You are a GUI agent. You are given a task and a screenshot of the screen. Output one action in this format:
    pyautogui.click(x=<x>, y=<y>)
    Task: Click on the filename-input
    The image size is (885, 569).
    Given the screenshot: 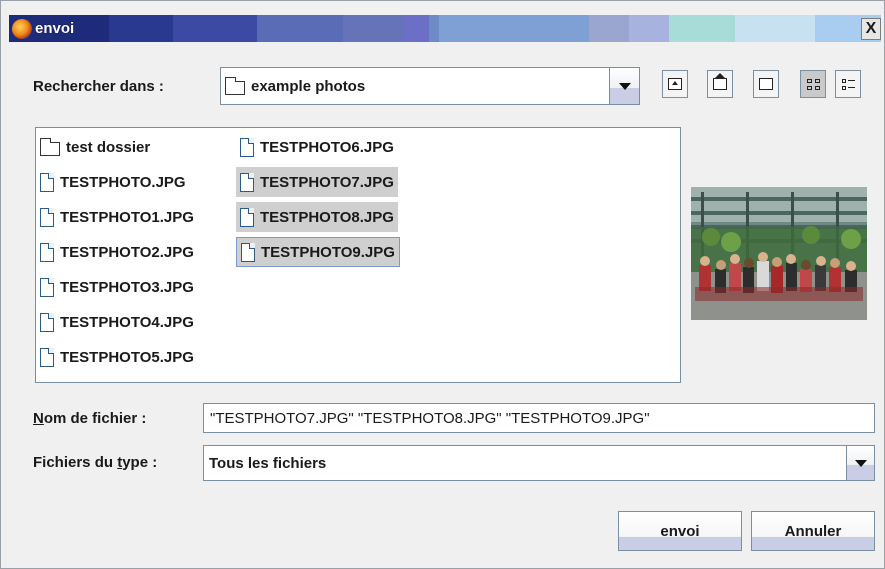 What is the action you would take?
    pyautogui.click(x=539, y=418)
    